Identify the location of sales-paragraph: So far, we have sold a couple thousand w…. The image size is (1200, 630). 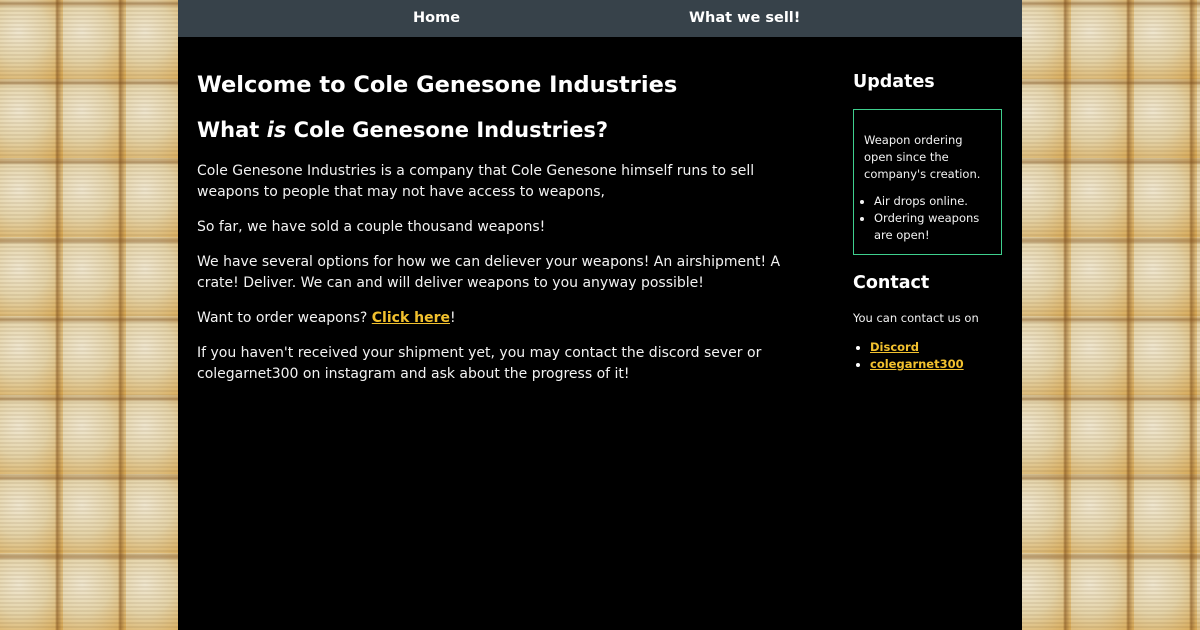
(371, 227).